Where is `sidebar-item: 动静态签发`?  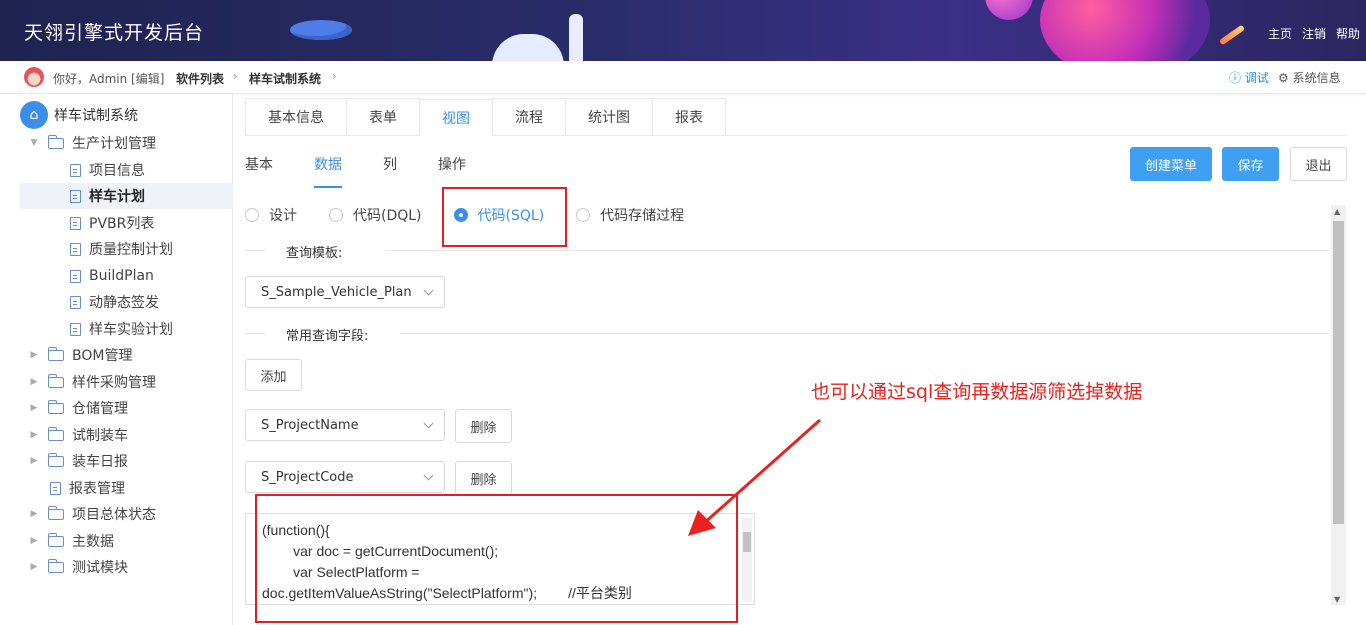
sidebar-item: 动静态签发 is located at coordinates (126, 302).